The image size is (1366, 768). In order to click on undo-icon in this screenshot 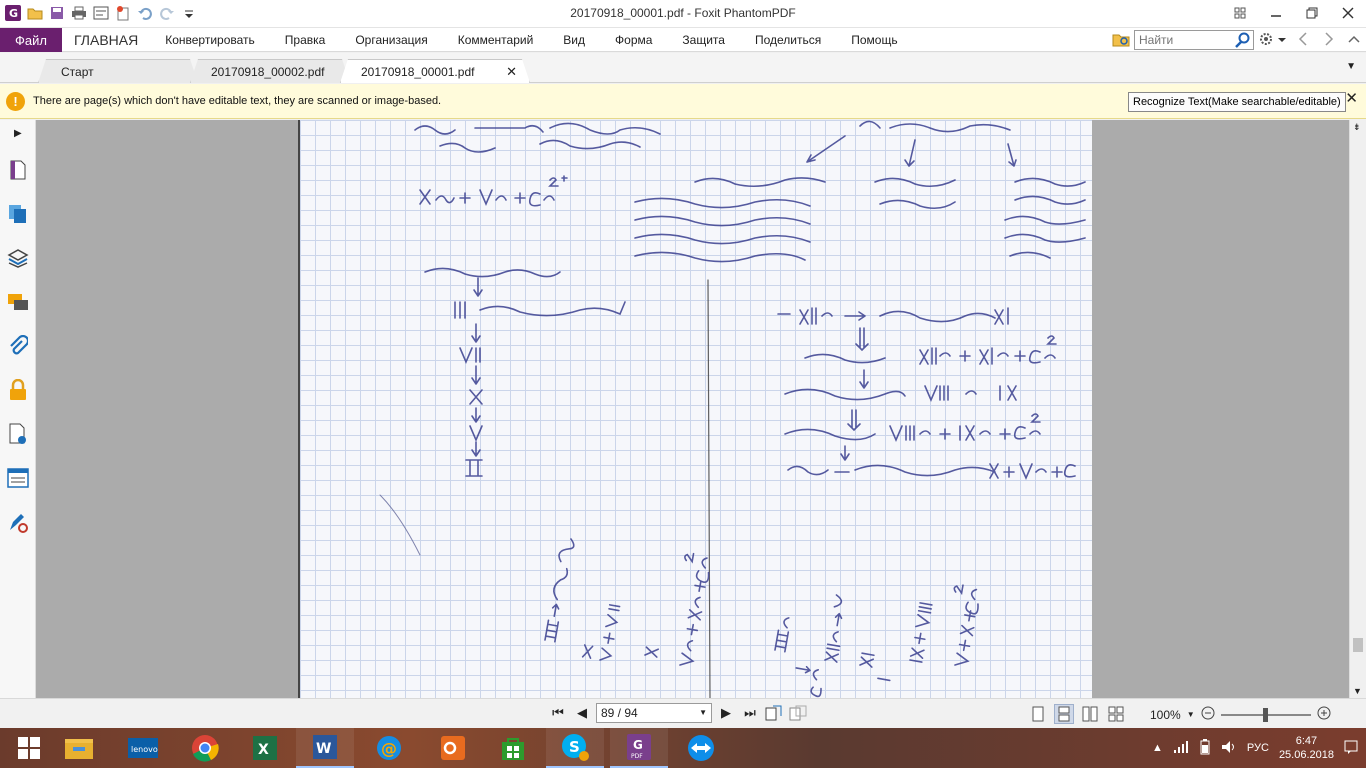, I will do `click(145, 13)`.